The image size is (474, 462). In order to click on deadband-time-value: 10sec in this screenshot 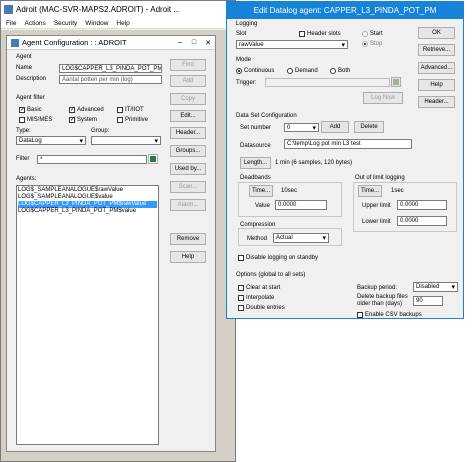, I will do `click(289, 191)`.